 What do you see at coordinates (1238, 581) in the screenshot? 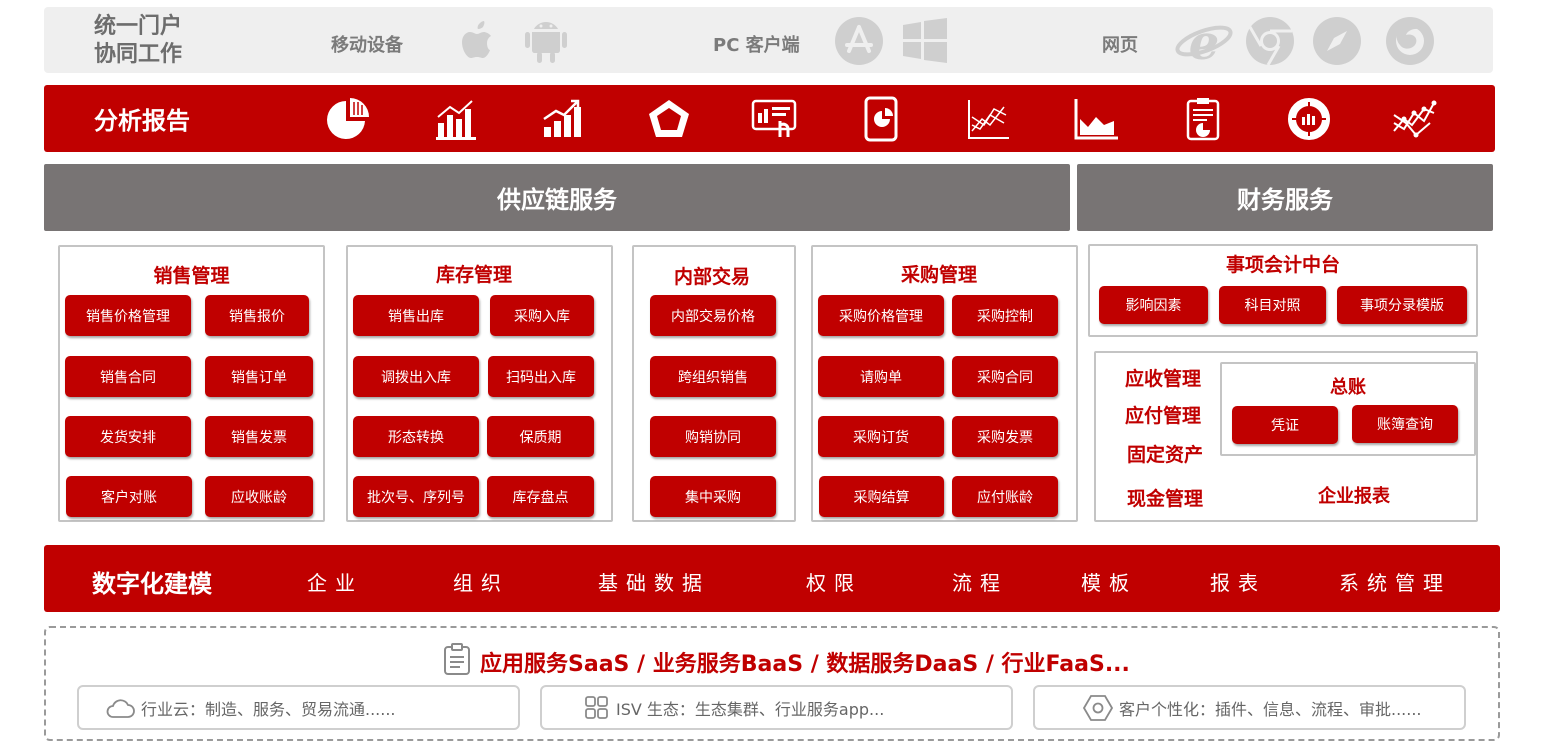
I see `modeling-item: 报表` at bounding box center [1238, 581].